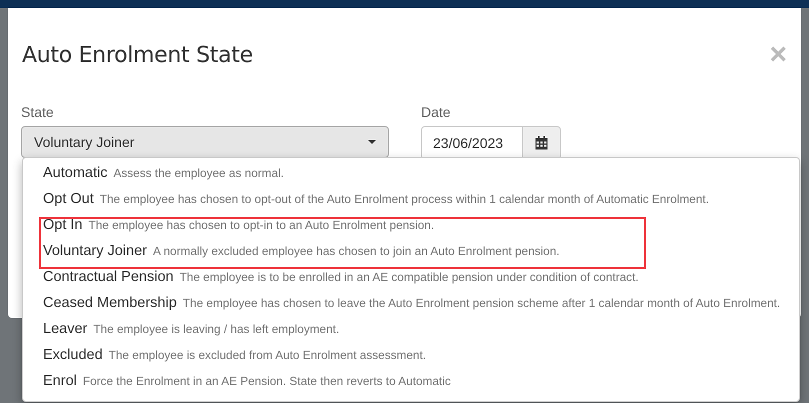 This screenshot has width=809, height=403. I want to click on option-label: Opt In, so click(62, 225).